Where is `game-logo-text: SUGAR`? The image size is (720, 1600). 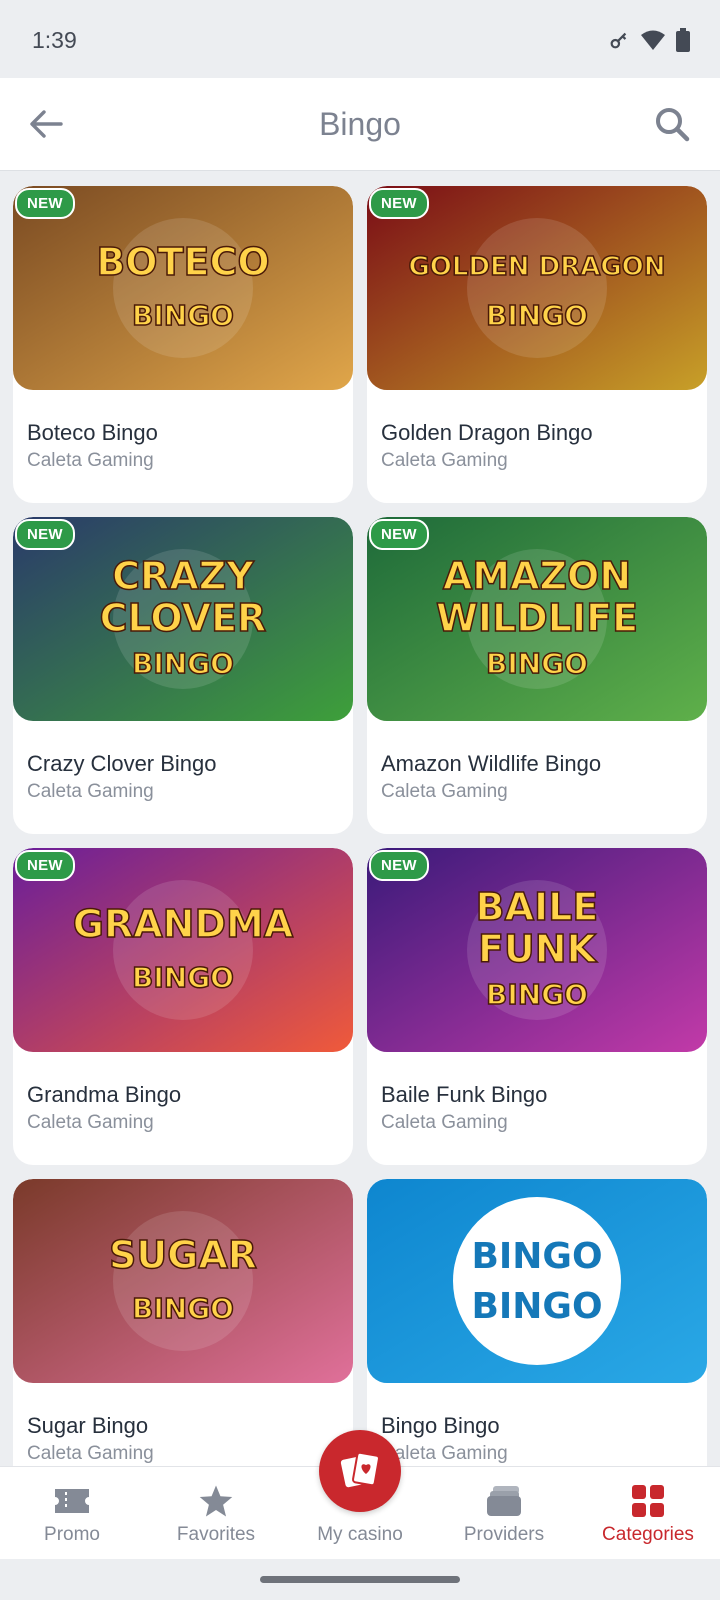 game-logo-text: SUGAR is located at coordinates (183, 1255).